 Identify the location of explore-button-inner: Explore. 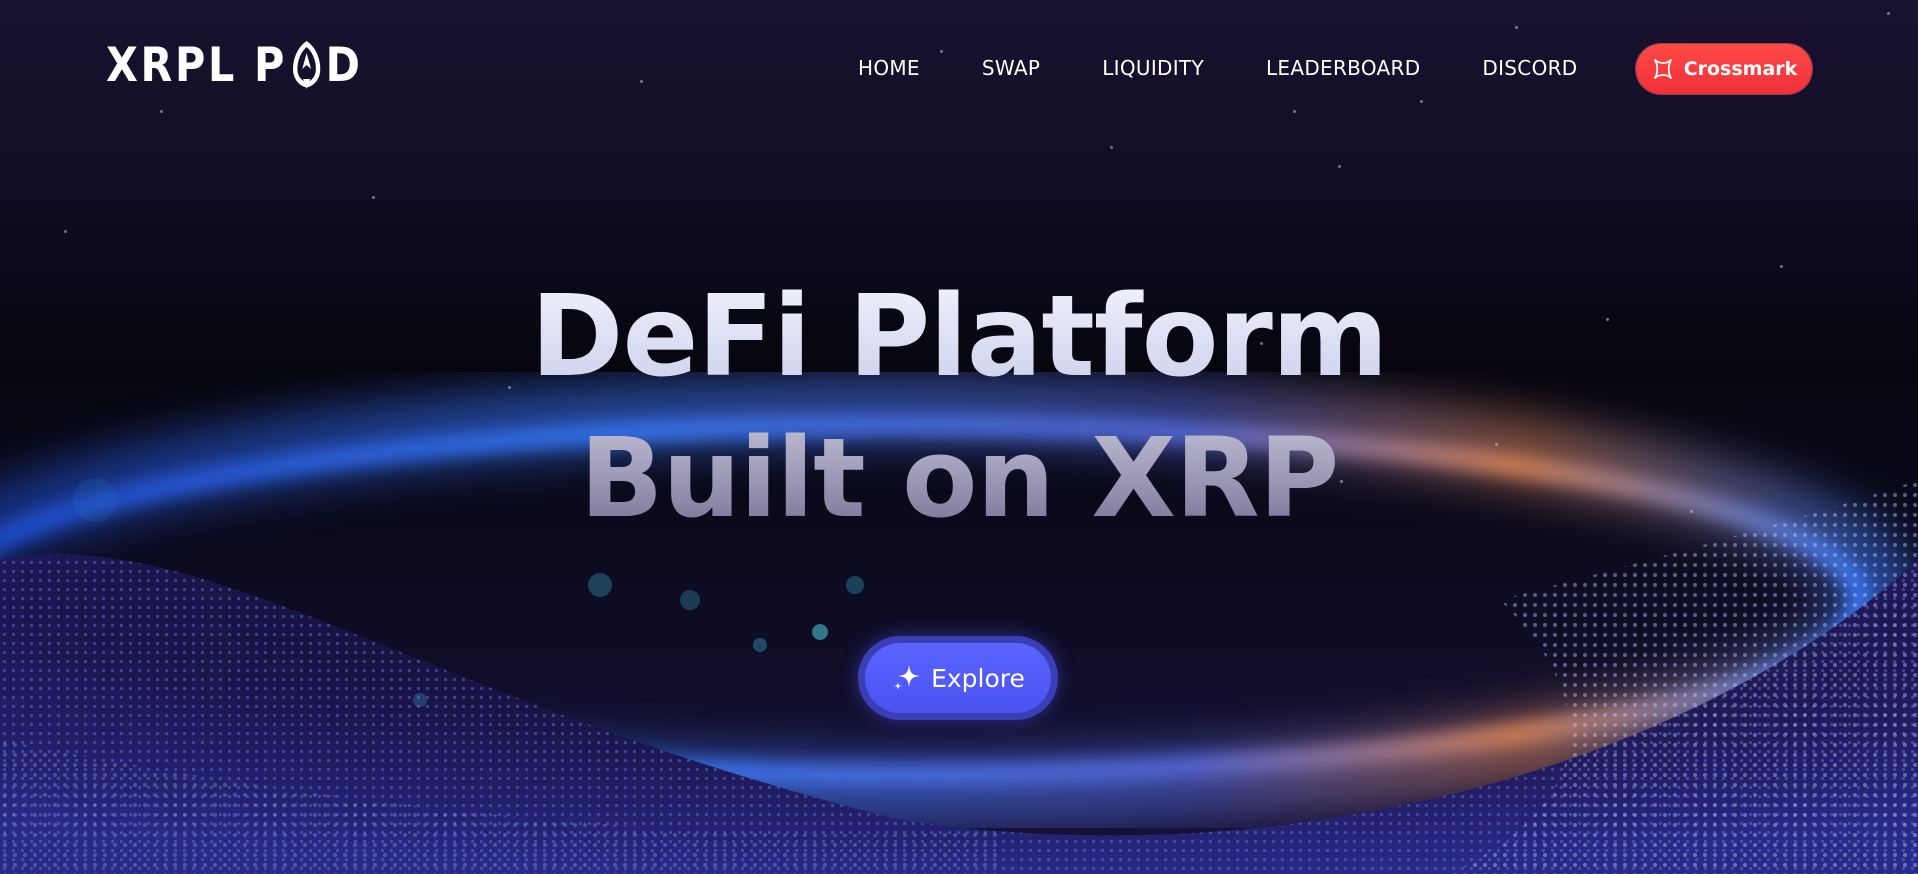
(958, 678).